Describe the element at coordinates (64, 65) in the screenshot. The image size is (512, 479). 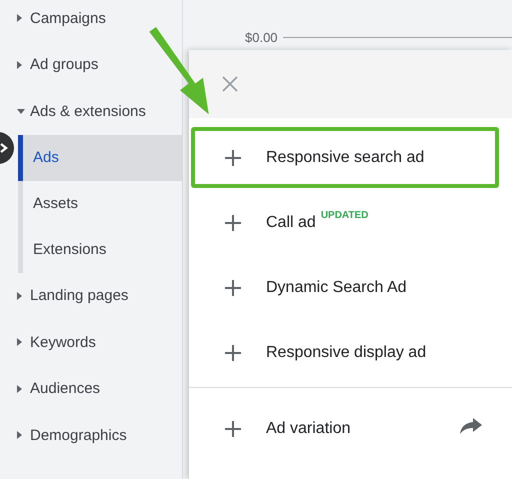
I see `nav-item: Ad groups` at that location.